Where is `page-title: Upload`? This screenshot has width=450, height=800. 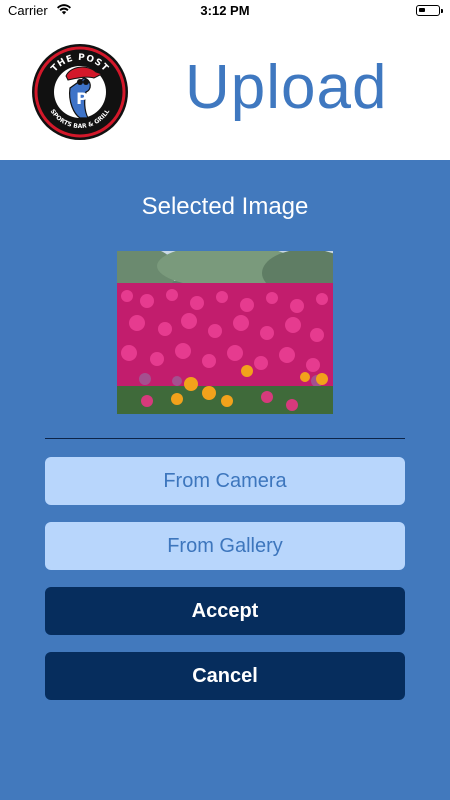
page-title: Upload is located at coordinates (286, 87).